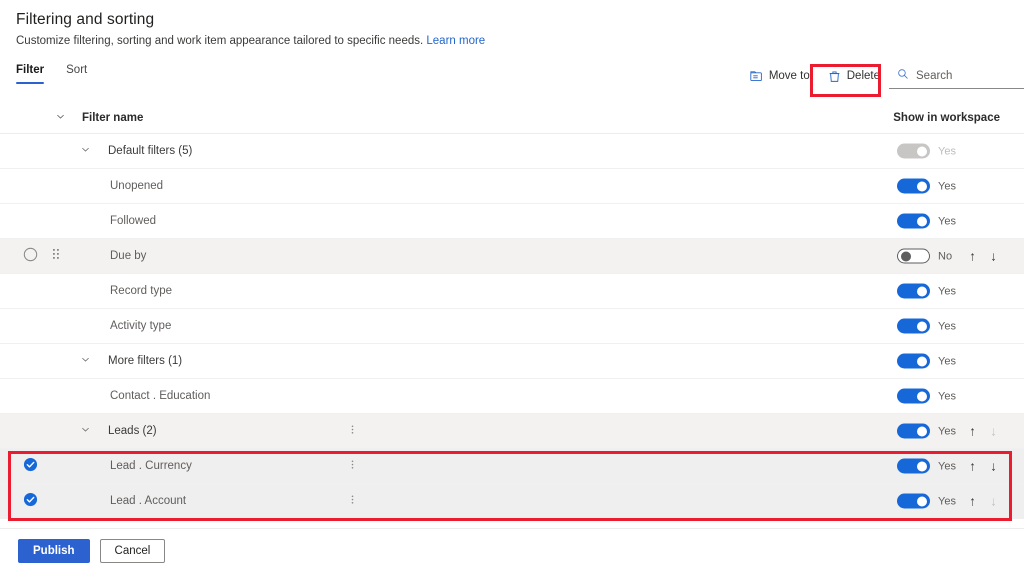 The image size is (1024, 572). I want to click on table-row: Default filters (5) Yes↑↓, so click(512, 151).